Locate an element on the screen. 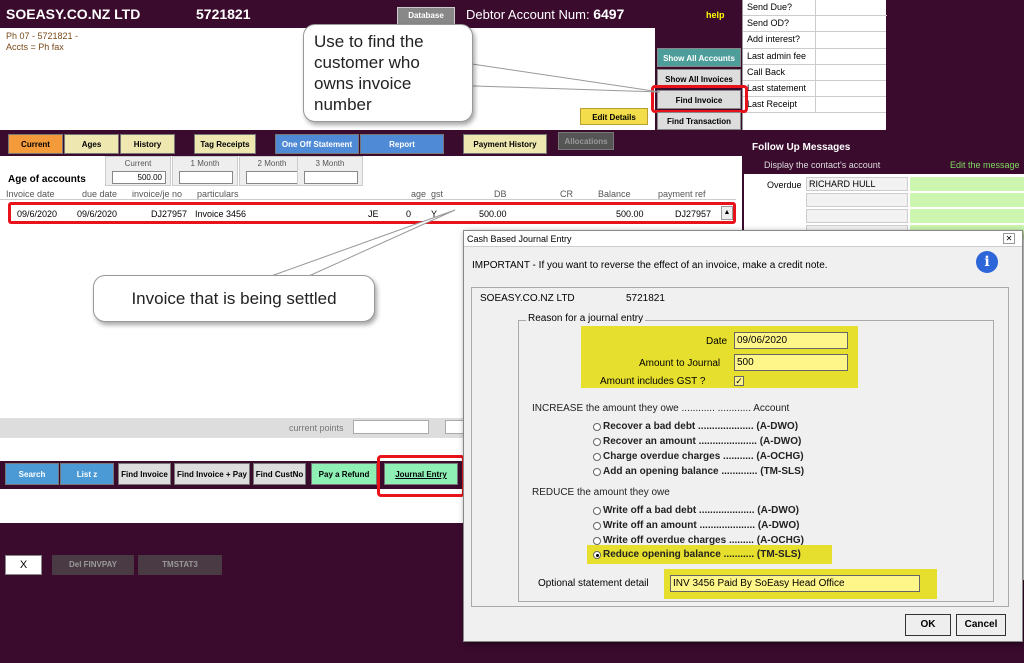 The image size is (1024, 663). statement-detail-input: INV 3456 Paid By SoEasy Head Office is located at coordinates (795, 583).